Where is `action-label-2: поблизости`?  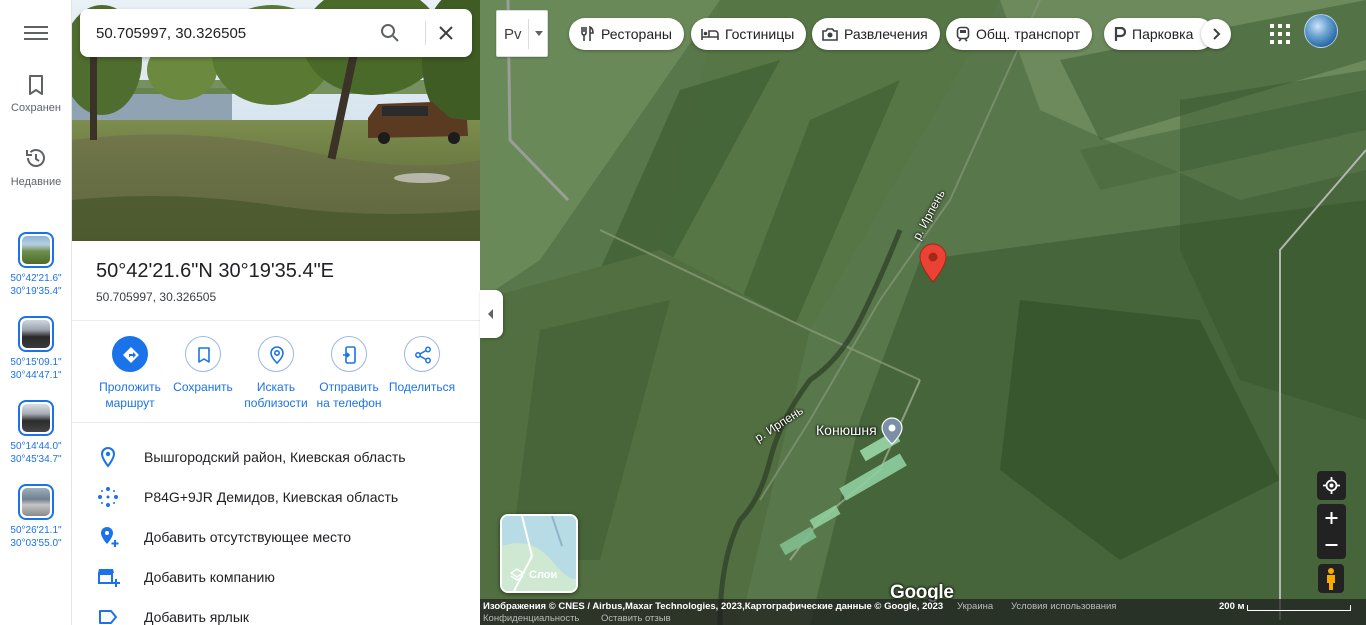
action-label-2: поблизости is located at coordinates (276, 403).